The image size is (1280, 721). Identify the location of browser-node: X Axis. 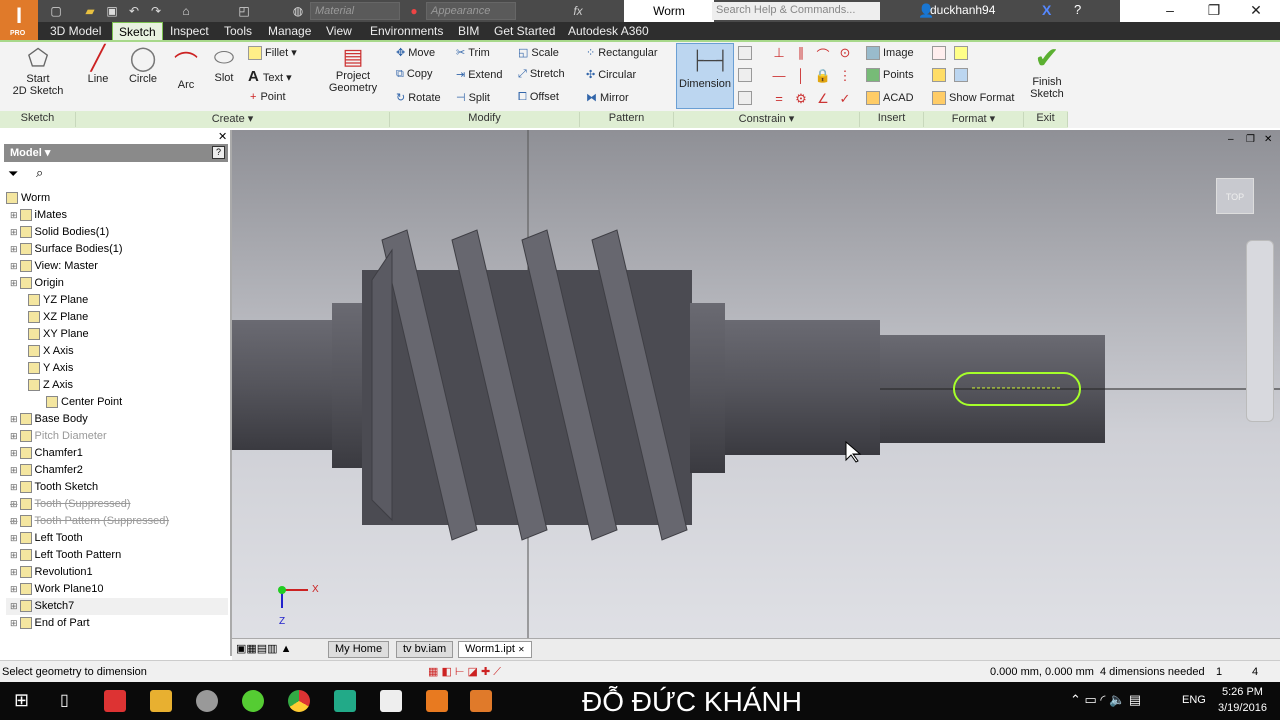
(117, 351).